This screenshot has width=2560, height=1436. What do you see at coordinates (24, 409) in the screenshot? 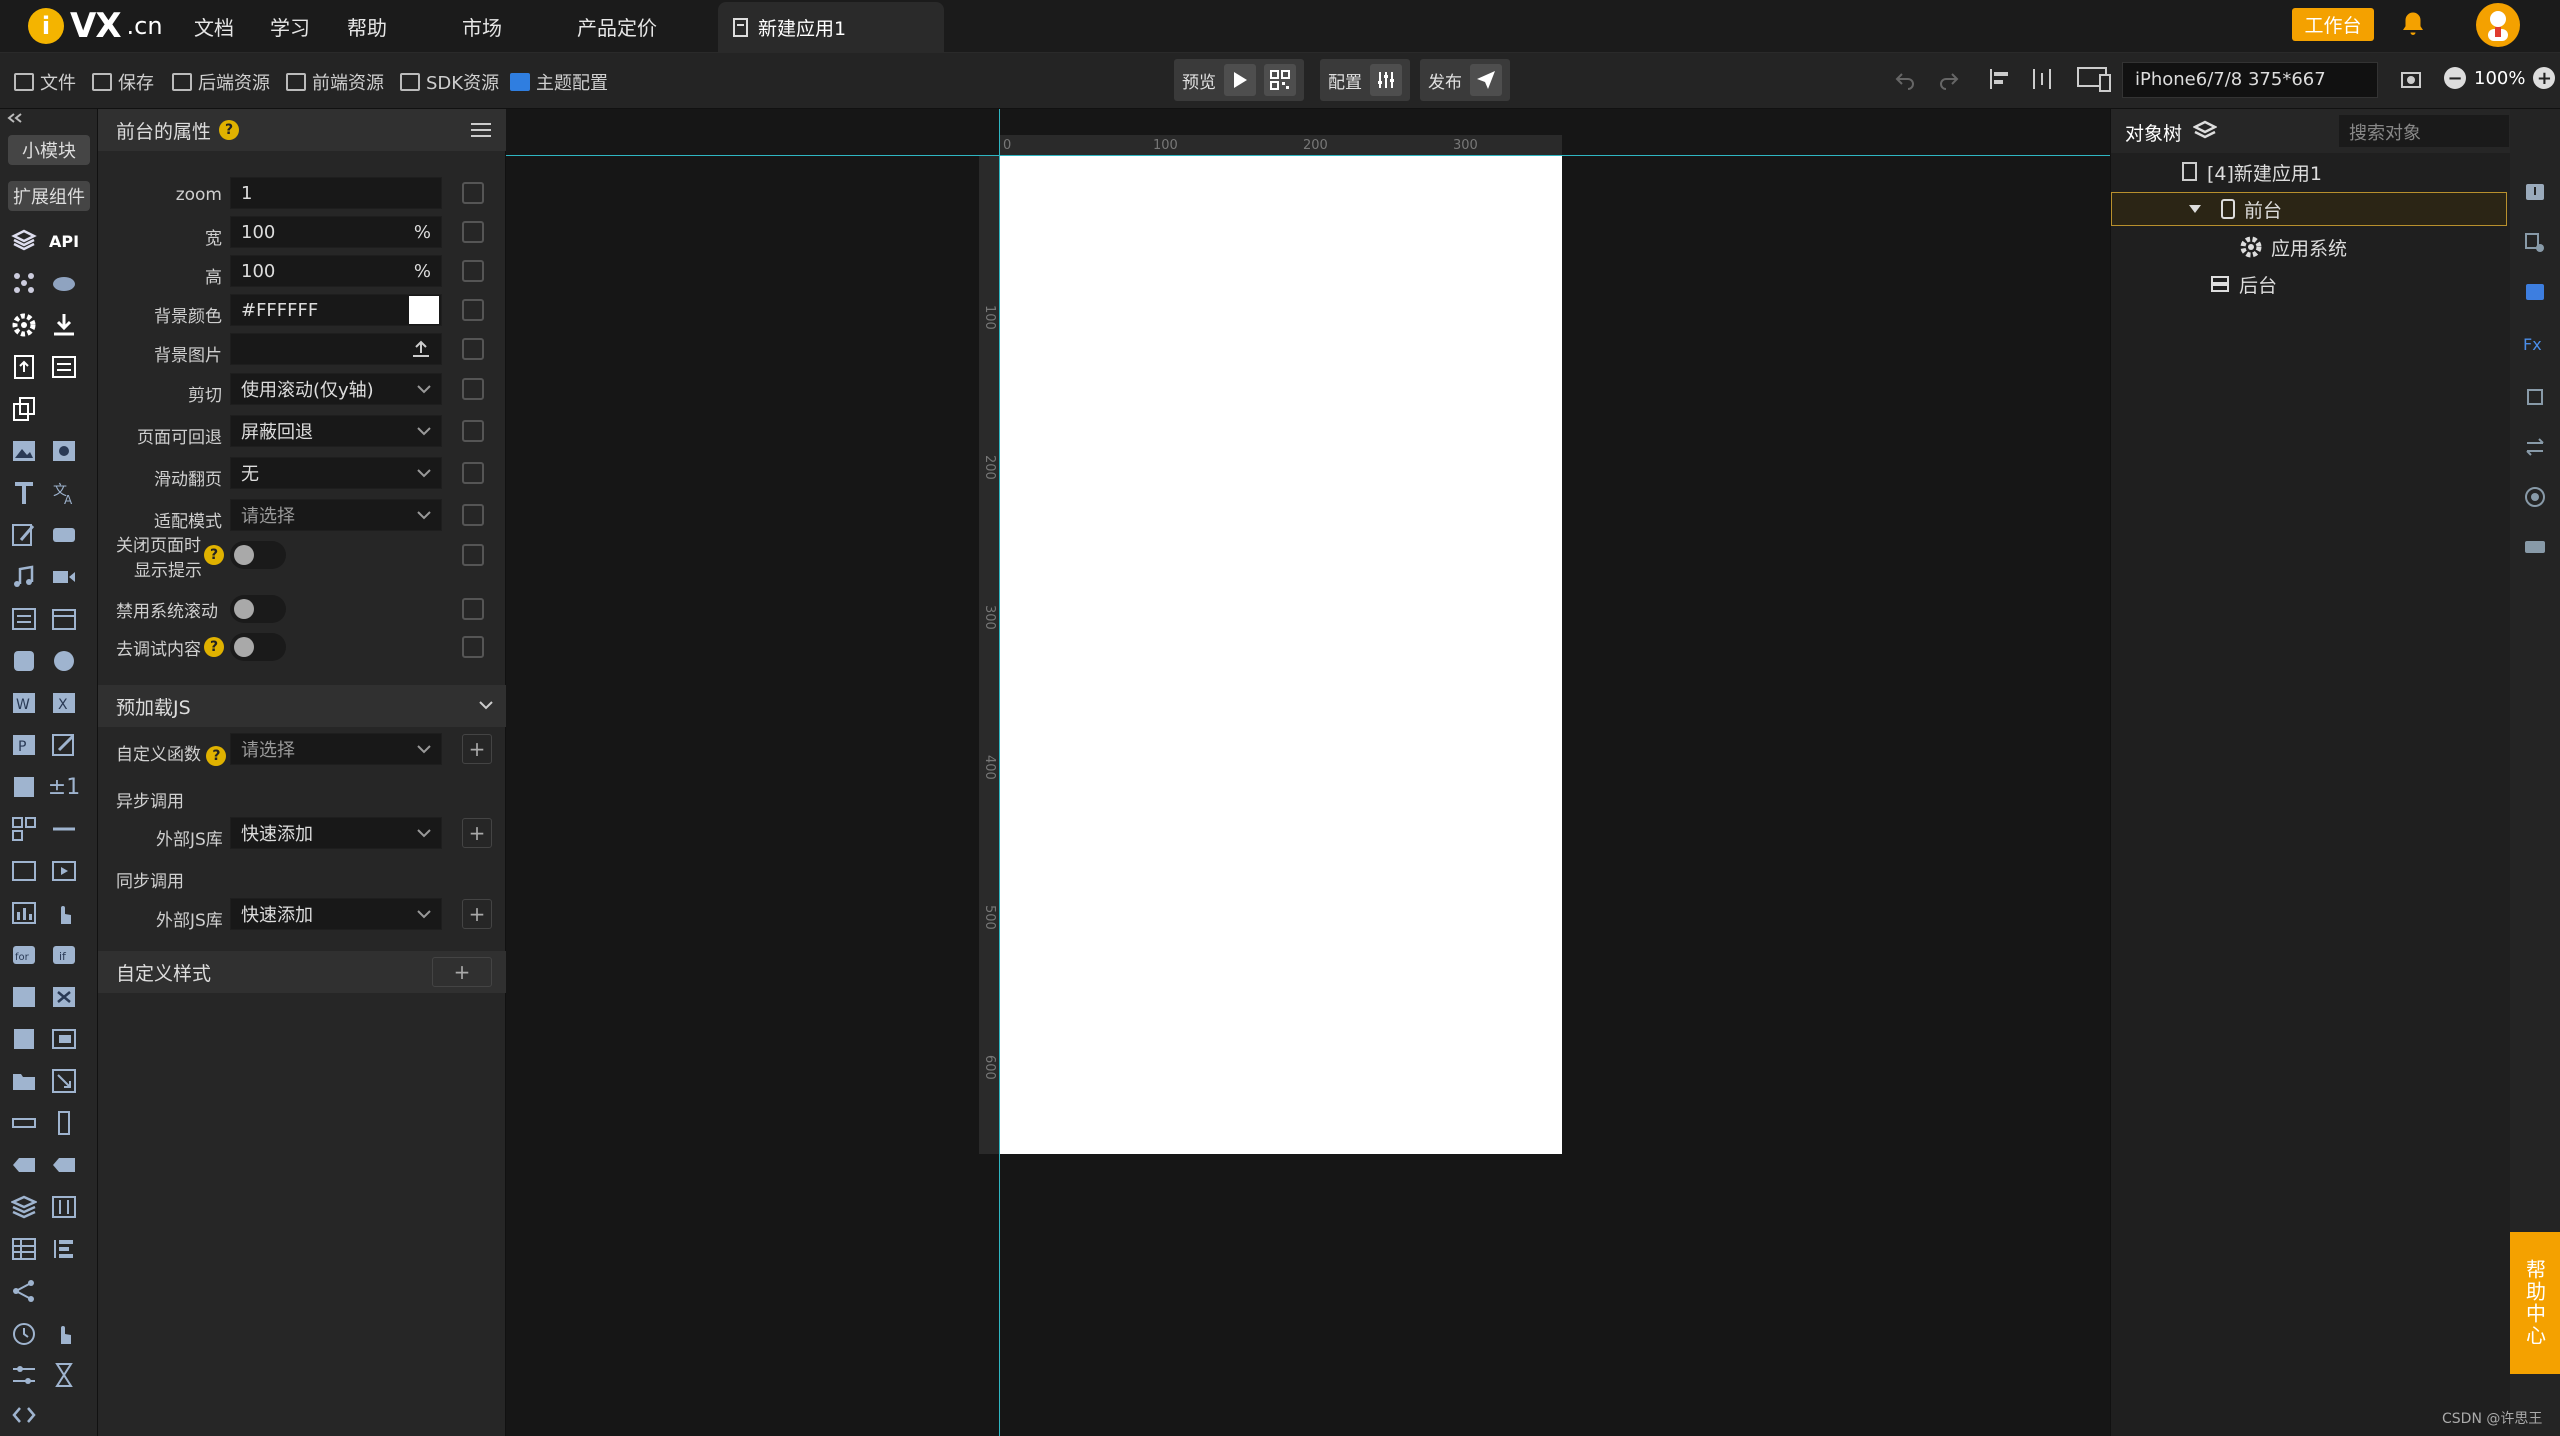
I see `copy-page-icon` at bounding box center [24, 409].